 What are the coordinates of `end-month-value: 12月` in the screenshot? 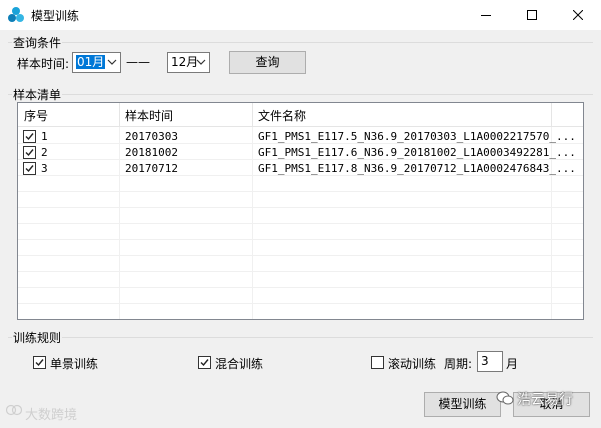 It's located at (185, 62).